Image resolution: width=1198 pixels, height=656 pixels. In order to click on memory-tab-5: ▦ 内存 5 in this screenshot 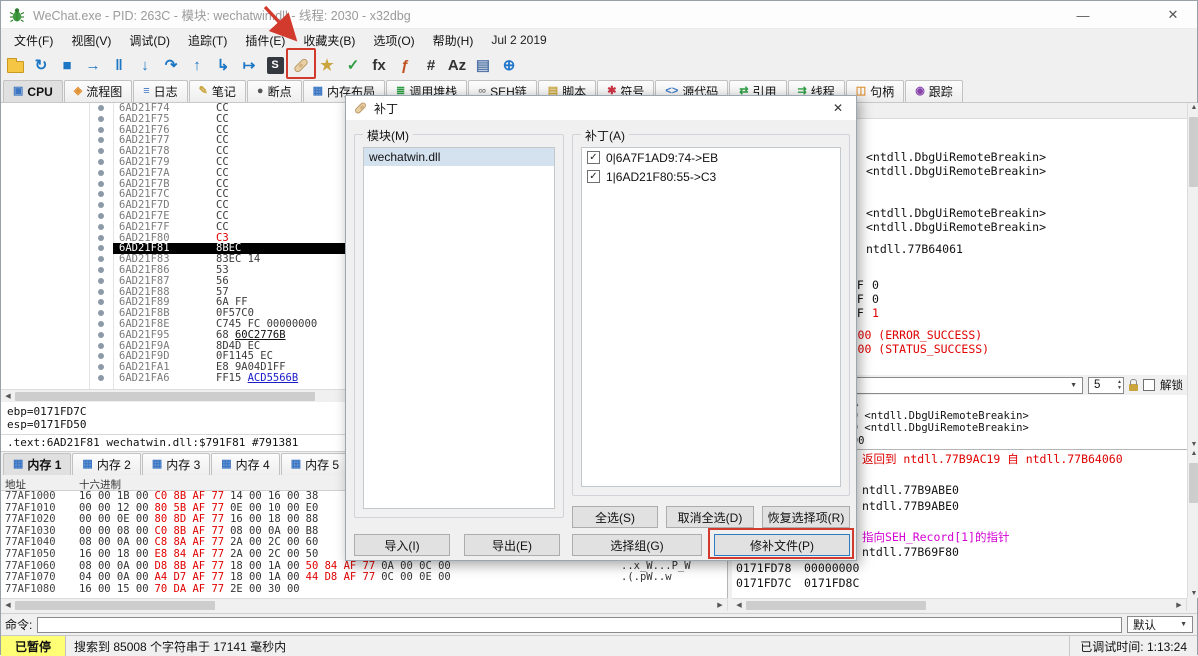, I will do `click(315, 464)`.